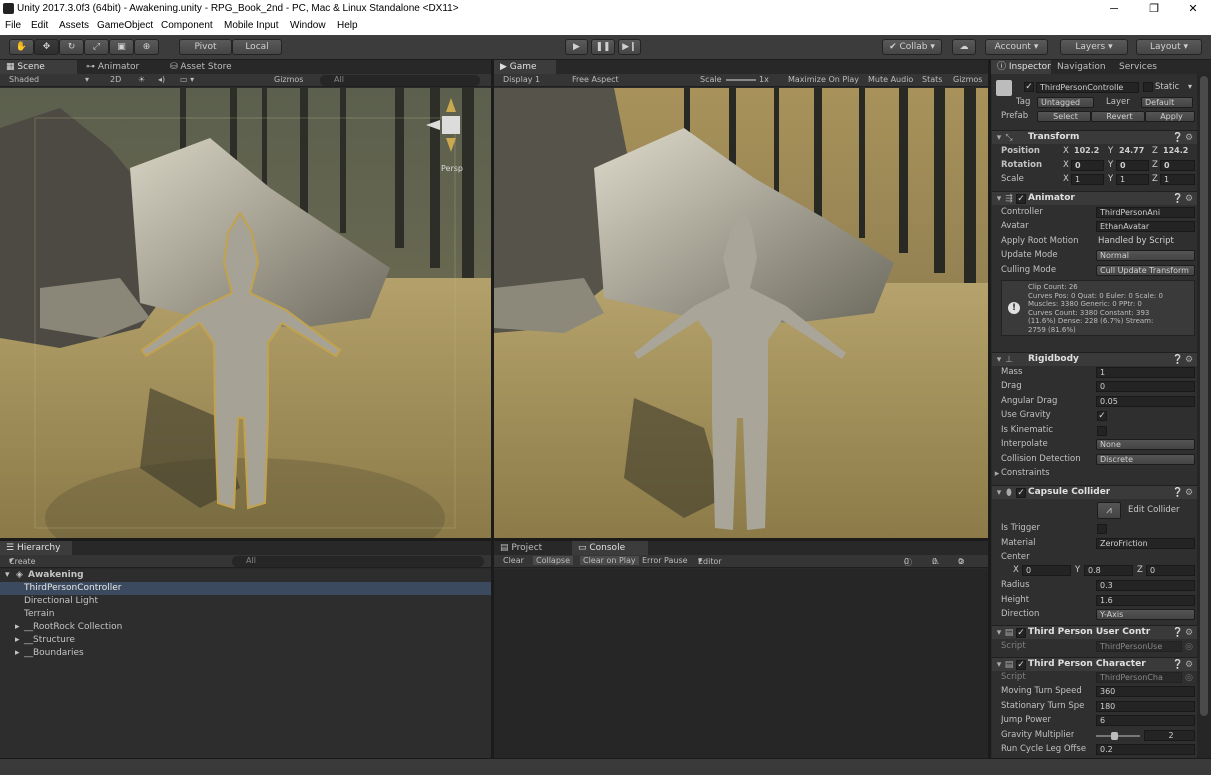 The width and height of the screenshot is (1211, 775). I want to click on maximize-on-play-toggle: Maximize On Play, so click(823, 79).